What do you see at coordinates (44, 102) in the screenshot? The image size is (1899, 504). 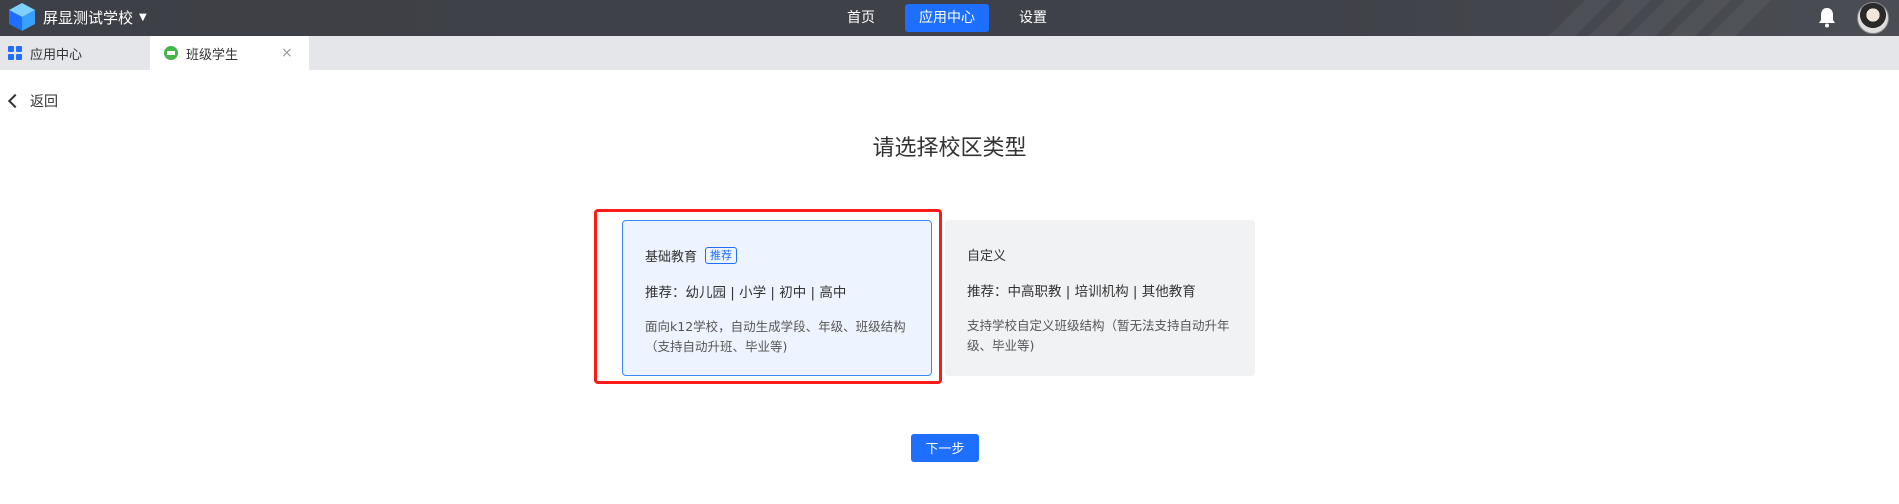 I see `back-label: 返回` at bounding box center [44, 102].